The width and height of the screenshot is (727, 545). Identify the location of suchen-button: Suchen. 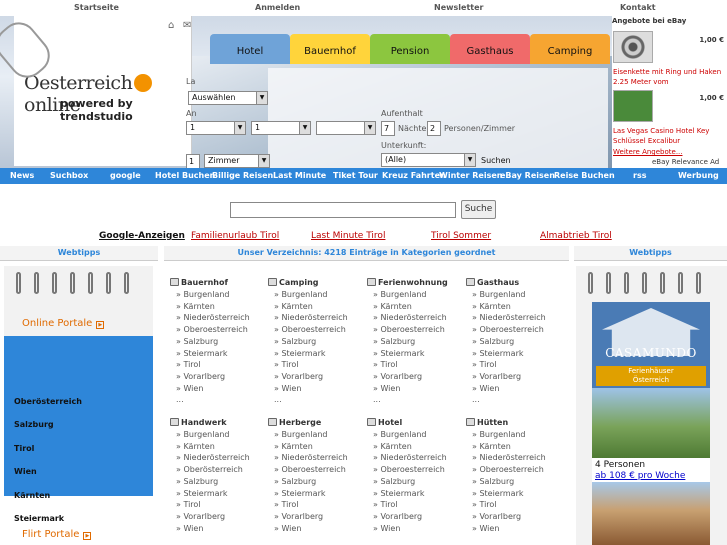
(496, 160).